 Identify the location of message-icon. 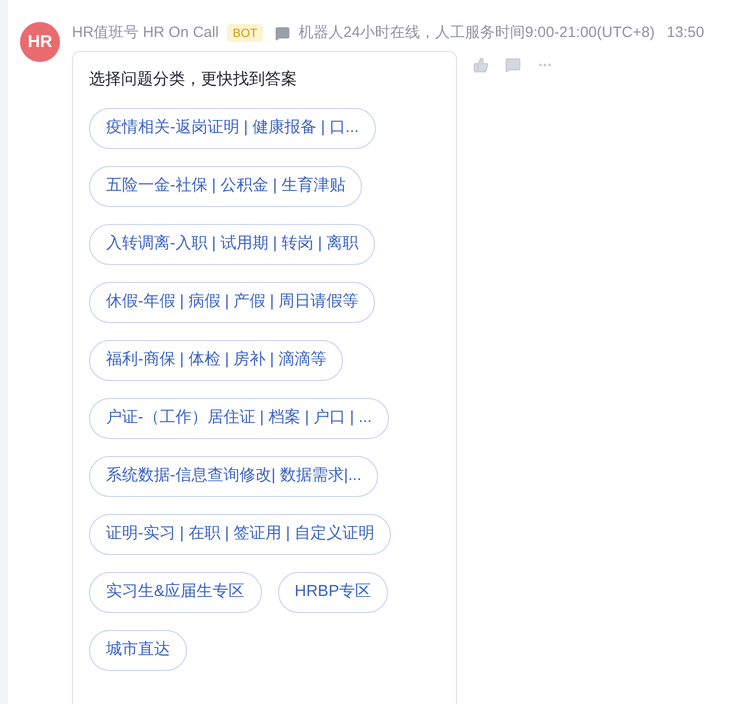
(282, 33).